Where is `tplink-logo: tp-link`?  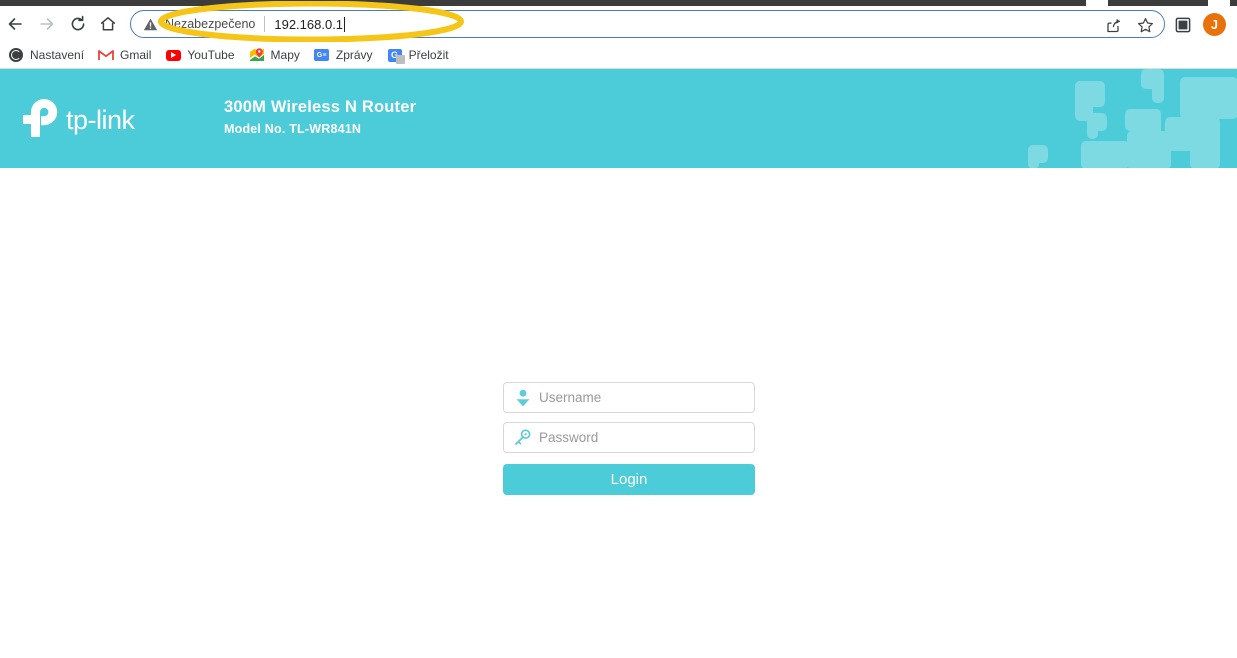 tplink-logo: tp-link is located at coordinates (89, 118).